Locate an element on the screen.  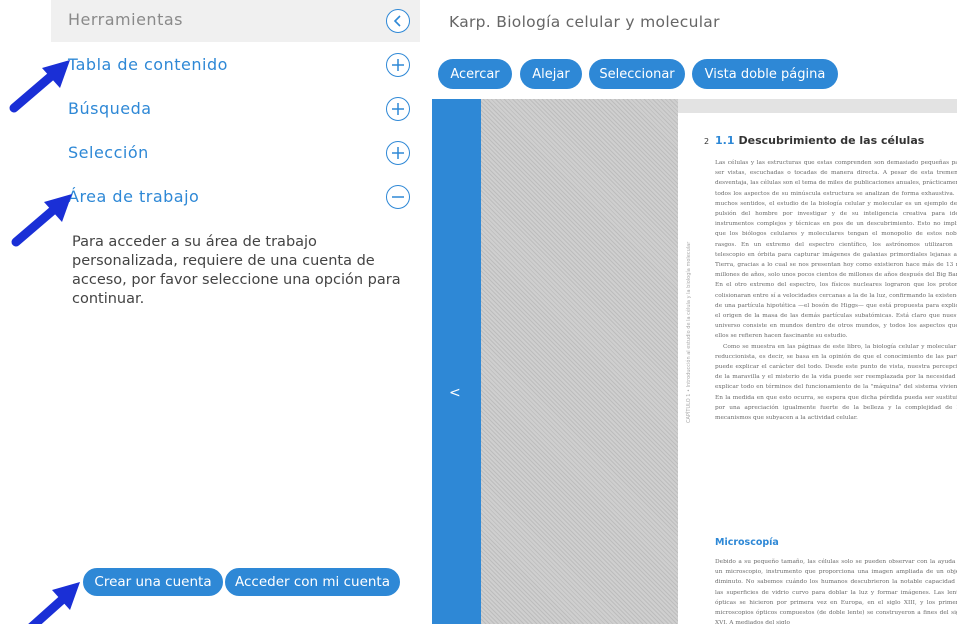
book-title: Karp. Biología celular y molecular is located at coordinates (584, 22).